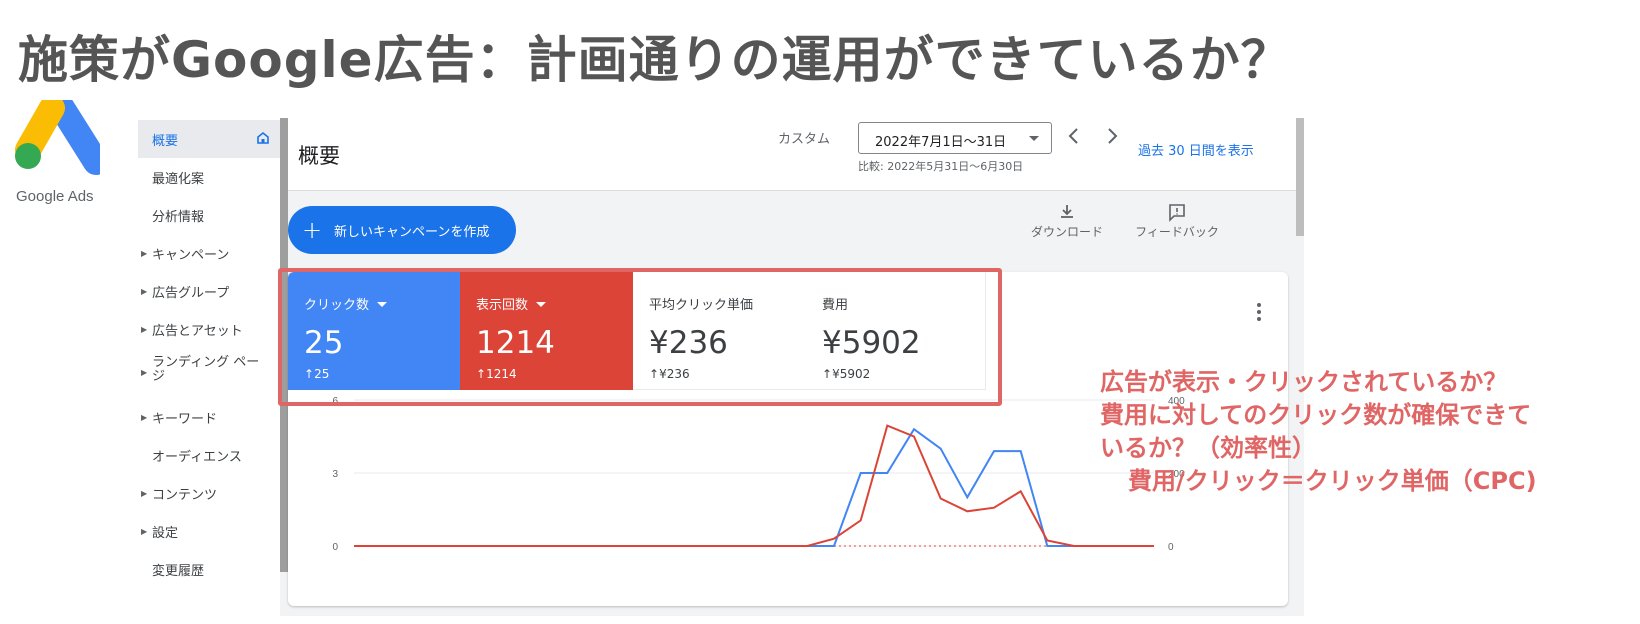  What do you see at coordinates (197, 331) in the screenshot?
I see `sidebar-item-label: 広告とアセット` at bounding box center [197, 331].